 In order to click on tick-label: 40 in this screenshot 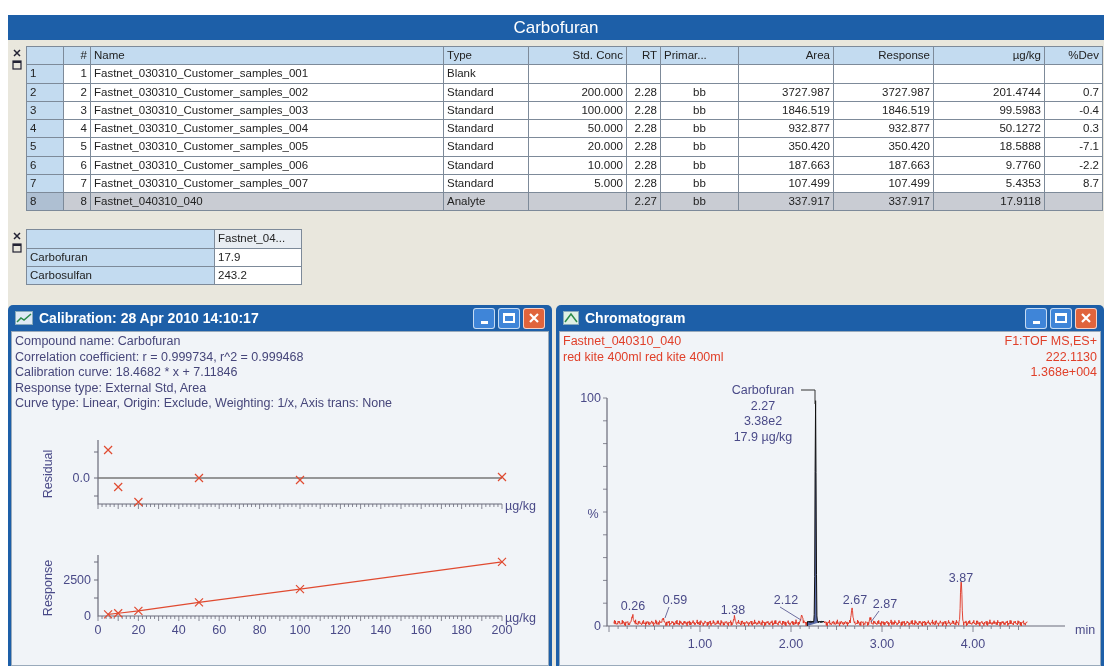, I will do `click(178, 629)`.